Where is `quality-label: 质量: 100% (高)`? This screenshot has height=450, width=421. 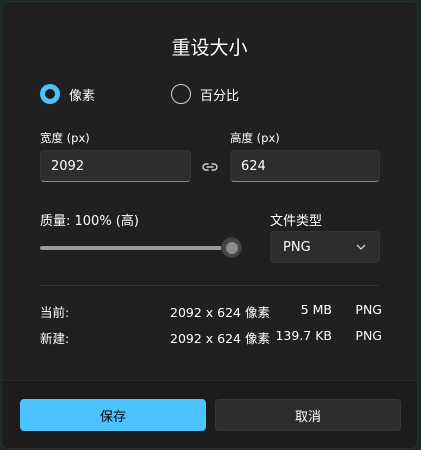 quality-label: 质量: 100% (高) is located at coordinates (89, 221).